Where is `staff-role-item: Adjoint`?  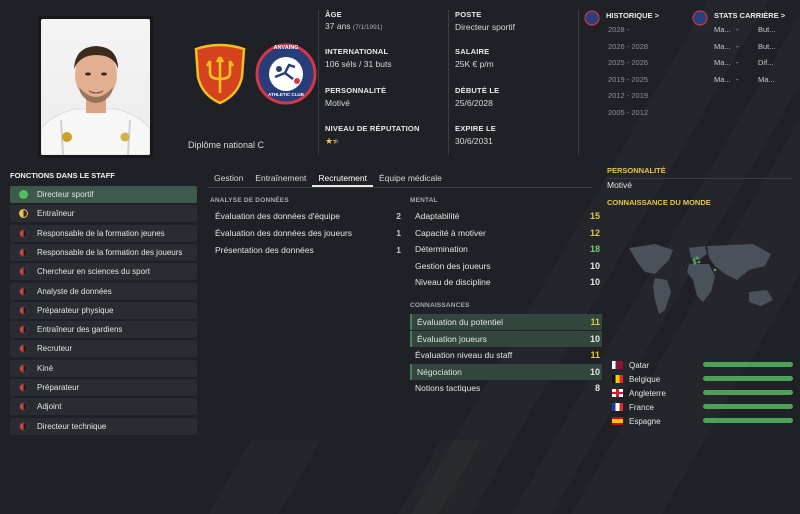 staff-role-item: Adjoint is located at coordinates (103, 407).